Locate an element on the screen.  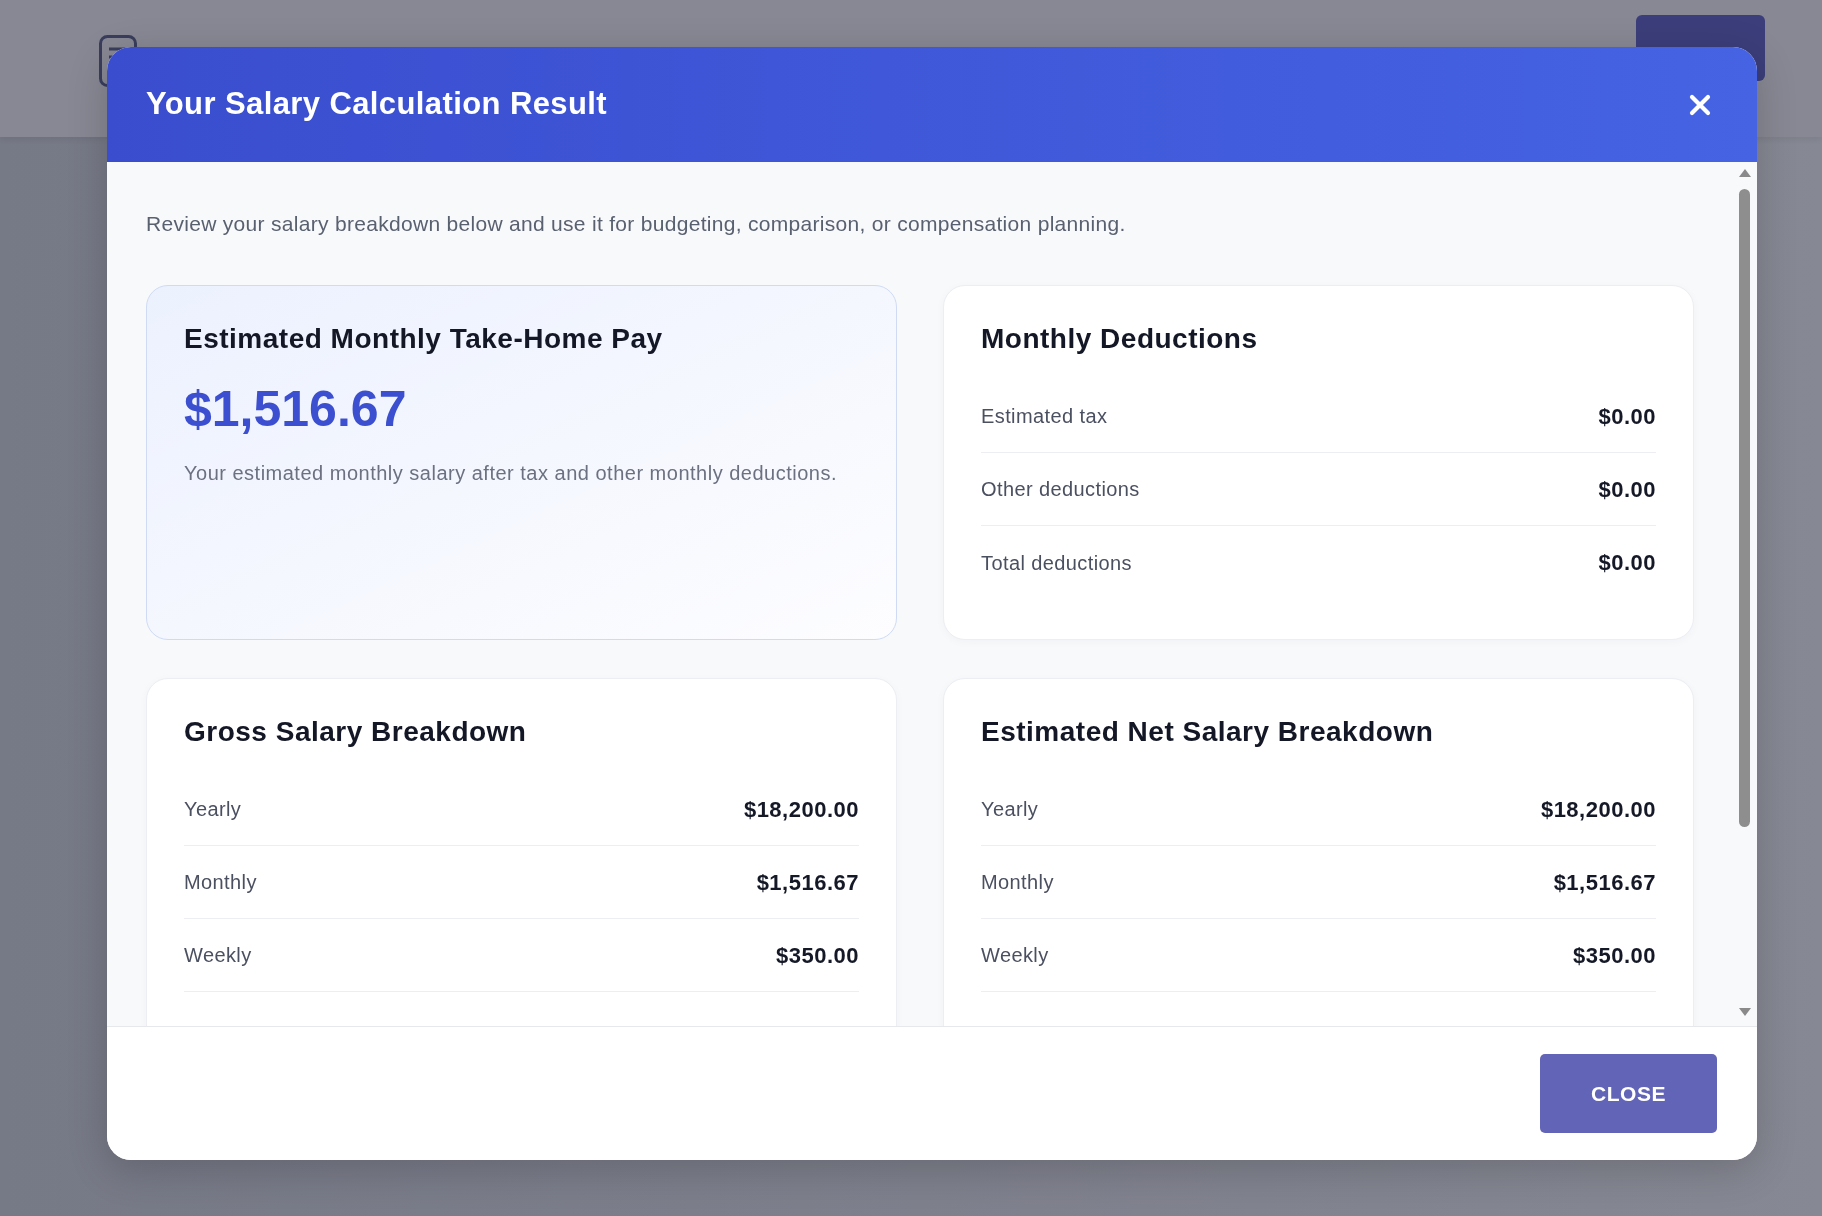
row-label: Total deductions is located at coordinates (1056, 563).